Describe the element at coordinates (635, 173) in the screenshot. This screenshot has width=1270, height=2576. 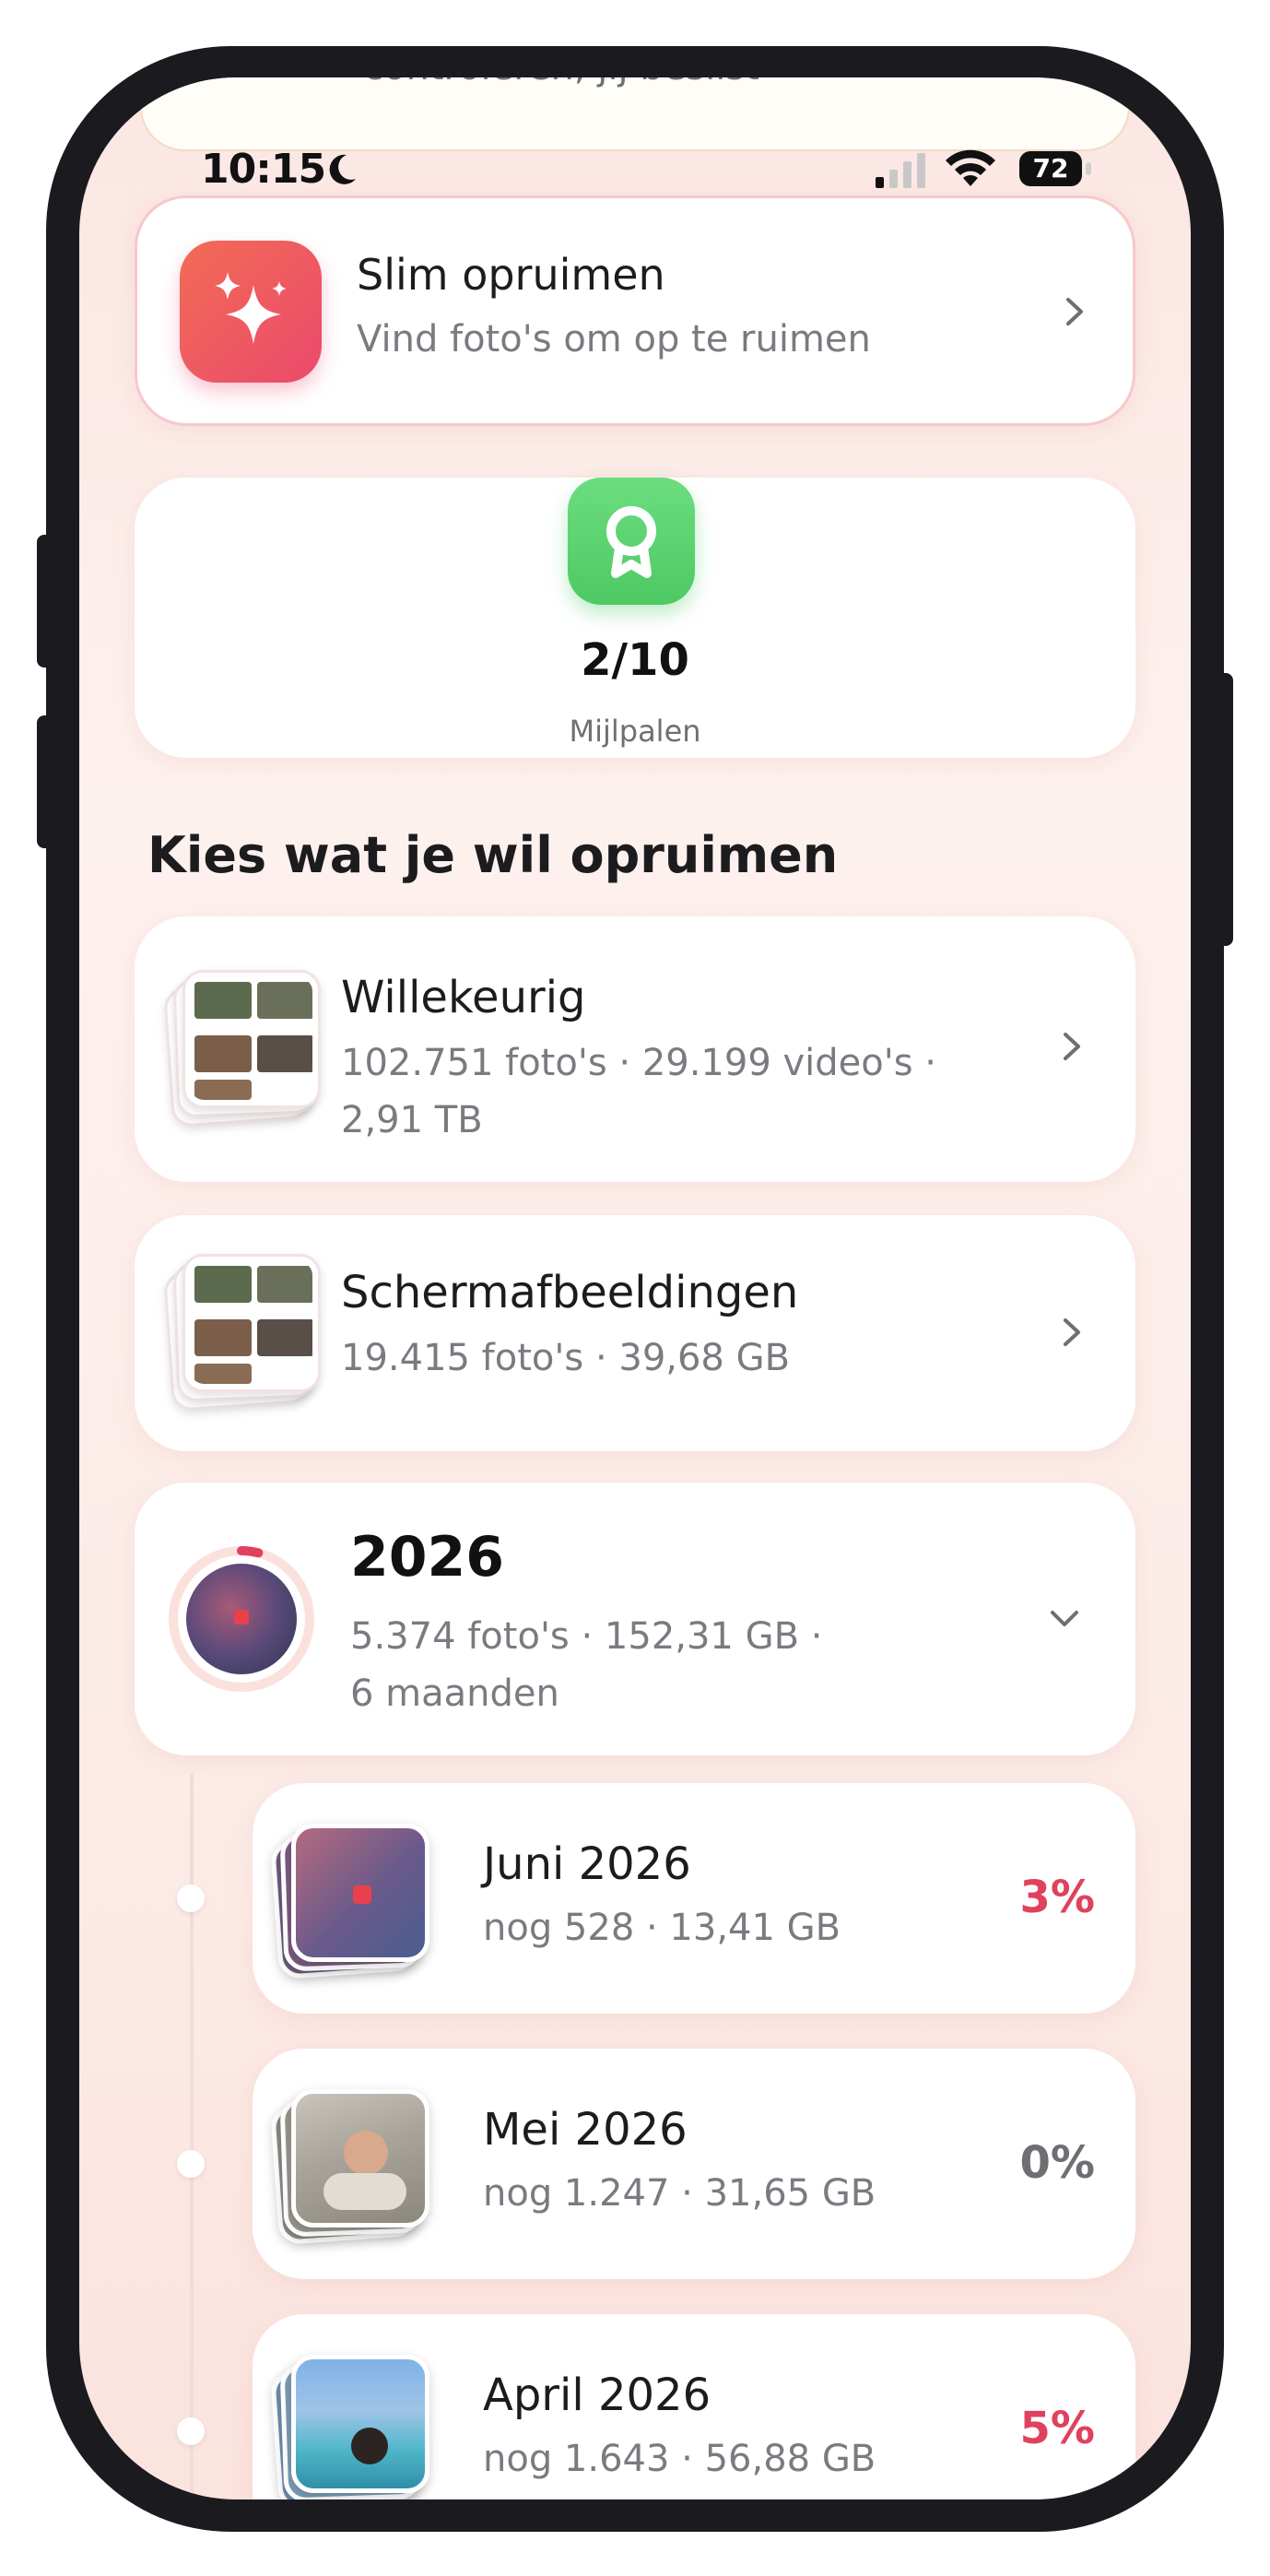
I see `status-bar: 10:15 72` at that location.